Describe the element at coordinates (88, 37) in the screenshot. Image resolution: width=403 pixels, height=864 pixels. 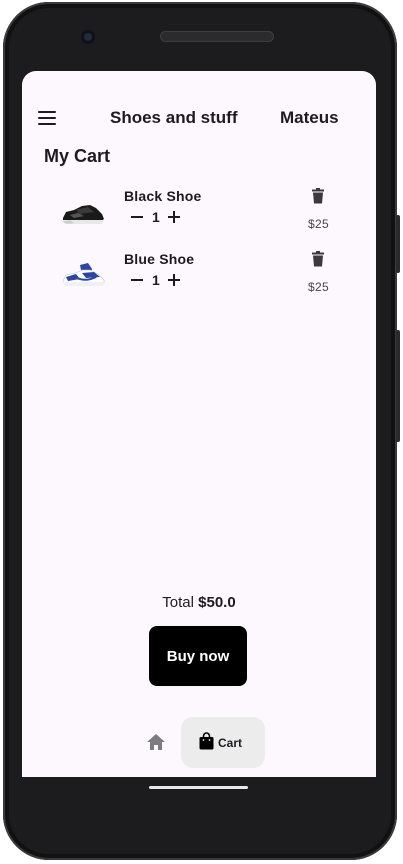
I see `front-camera` at that location.